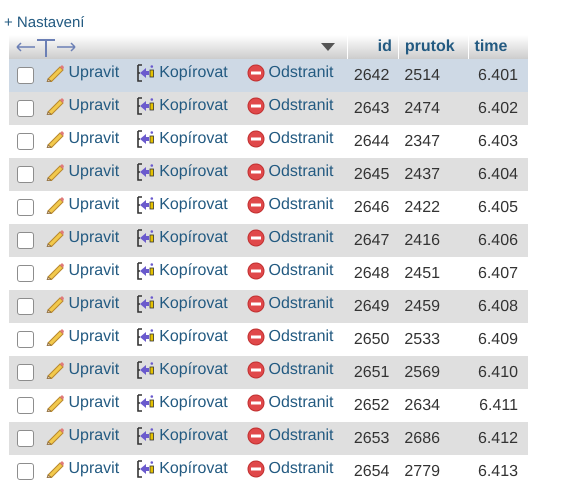 The width and height of the screenshot is (569, 494). I want to click on table-cell: 2654, so click(372, 471).